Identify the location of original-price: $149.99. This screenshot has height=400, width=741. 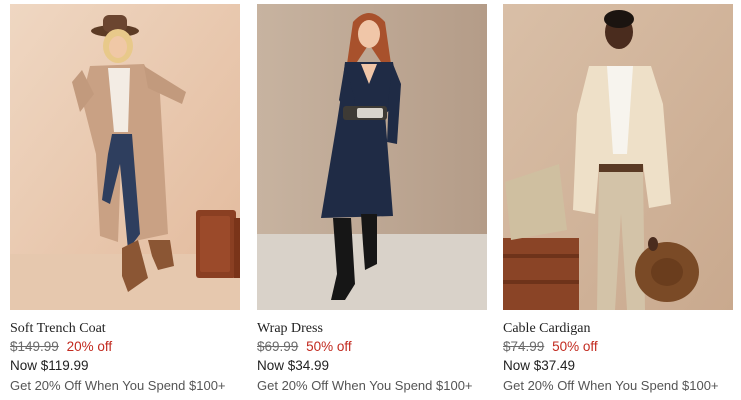
(34, 346).